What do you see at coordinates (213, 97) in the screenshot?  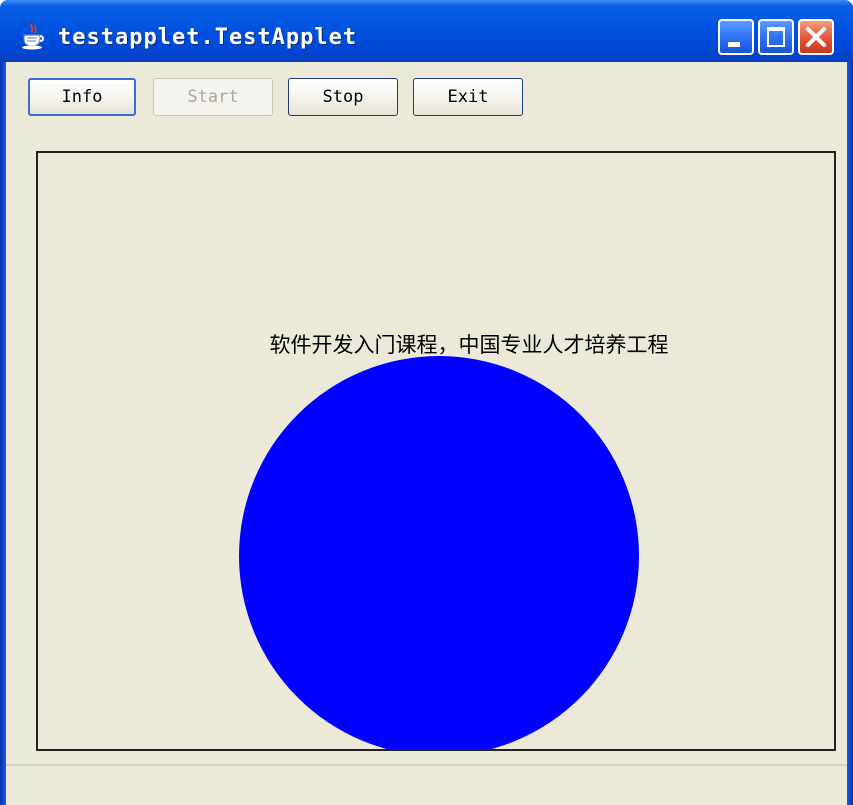 I see `start-button-disabled: Start` at bounding box center [213, 97].